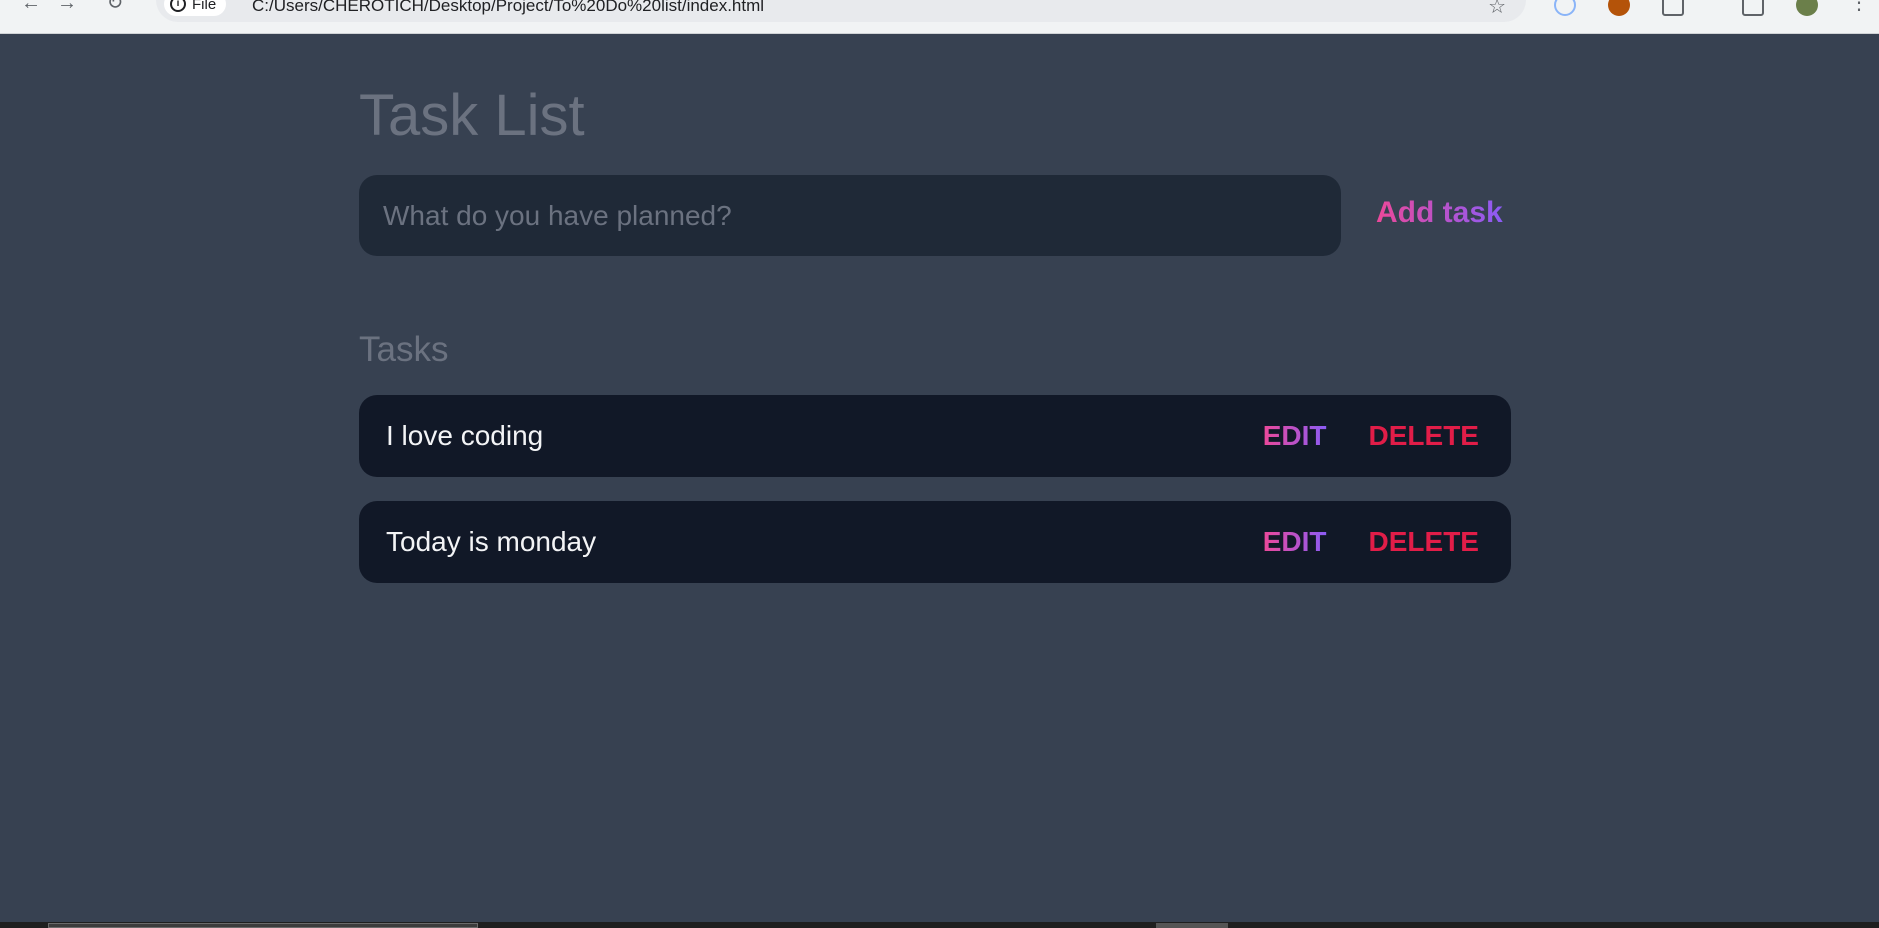 The width and height of the screenshot is (1879, 928). I want to click on extensions-puzzle-icon, so click(1673, 8).